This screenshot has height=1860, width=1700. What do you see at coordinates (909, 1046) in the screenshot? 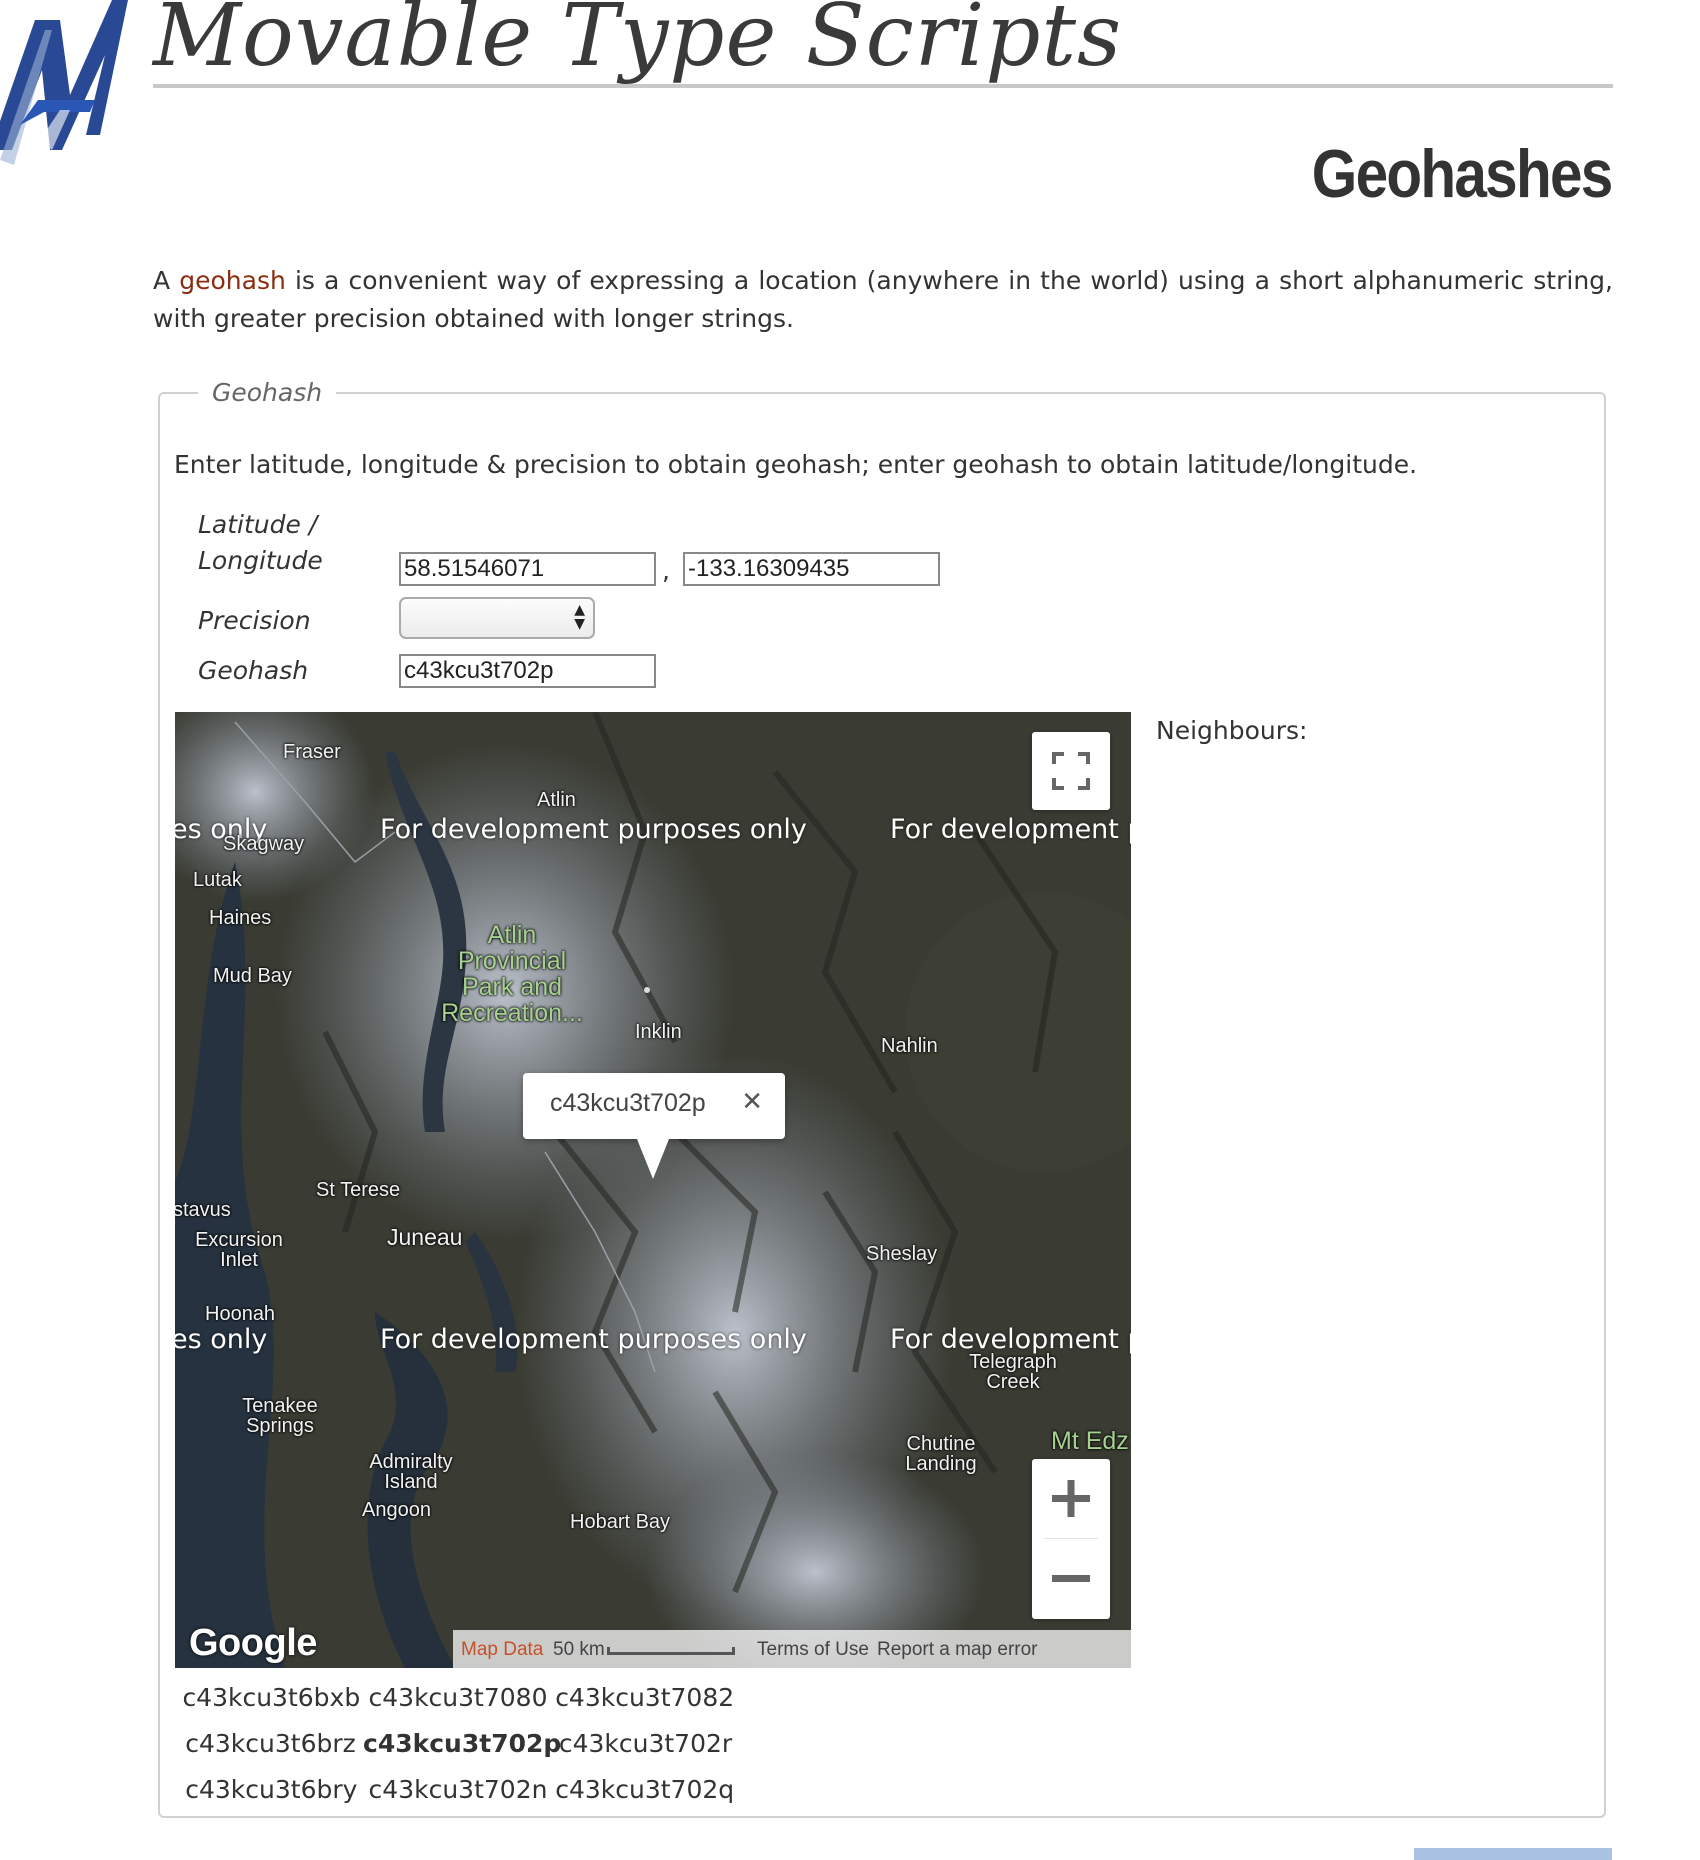
I see `map-label: Nahlin` at bounding box center [909, 1046].